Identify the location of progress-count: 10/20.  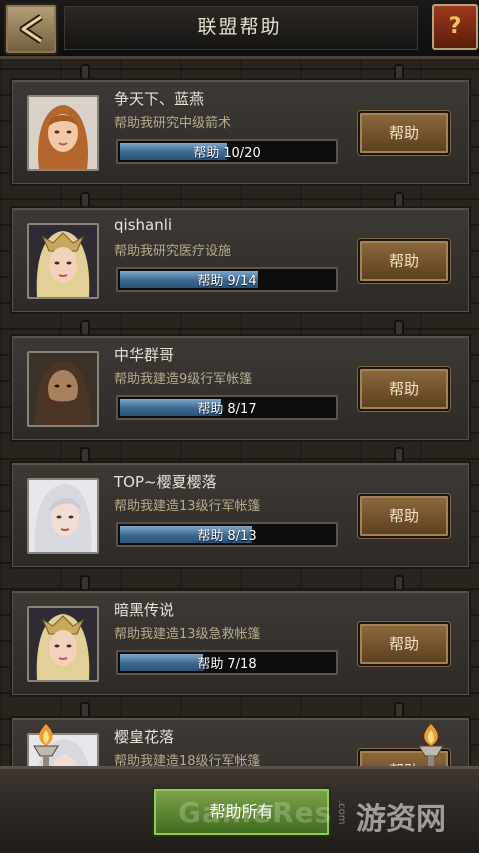
(242, 153).